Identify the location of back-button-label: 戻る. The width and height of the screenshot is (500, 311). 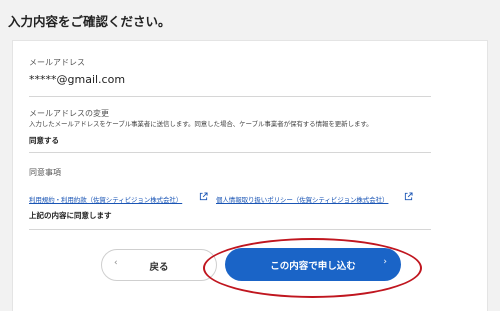
(159, 267).